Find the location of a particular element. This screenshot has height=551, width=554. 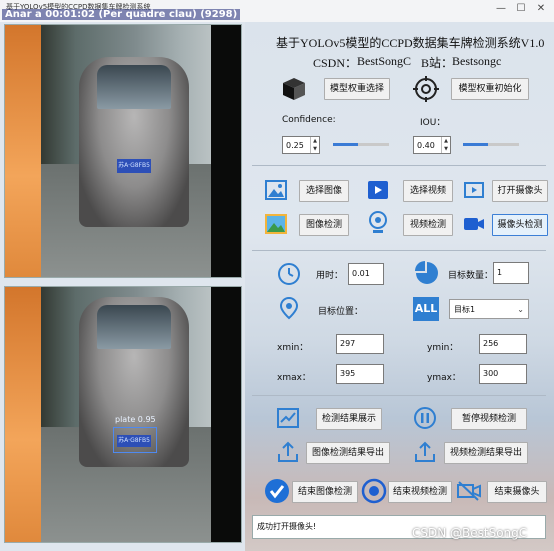

xmax-field: 395 is located at coordinates (360, 374).